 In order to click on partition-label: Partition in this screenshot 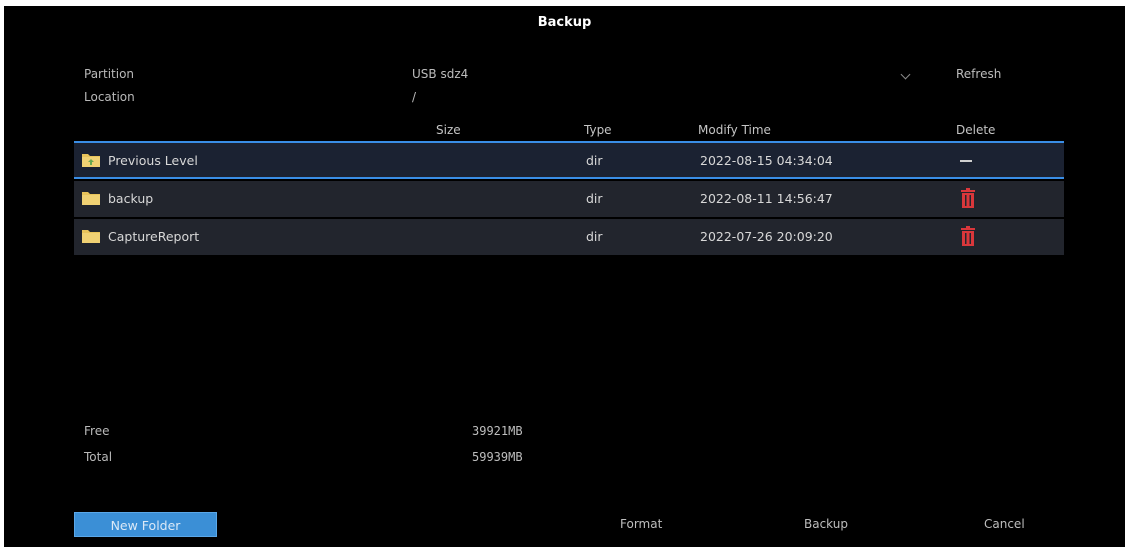, I will do `click(109, 74)`.